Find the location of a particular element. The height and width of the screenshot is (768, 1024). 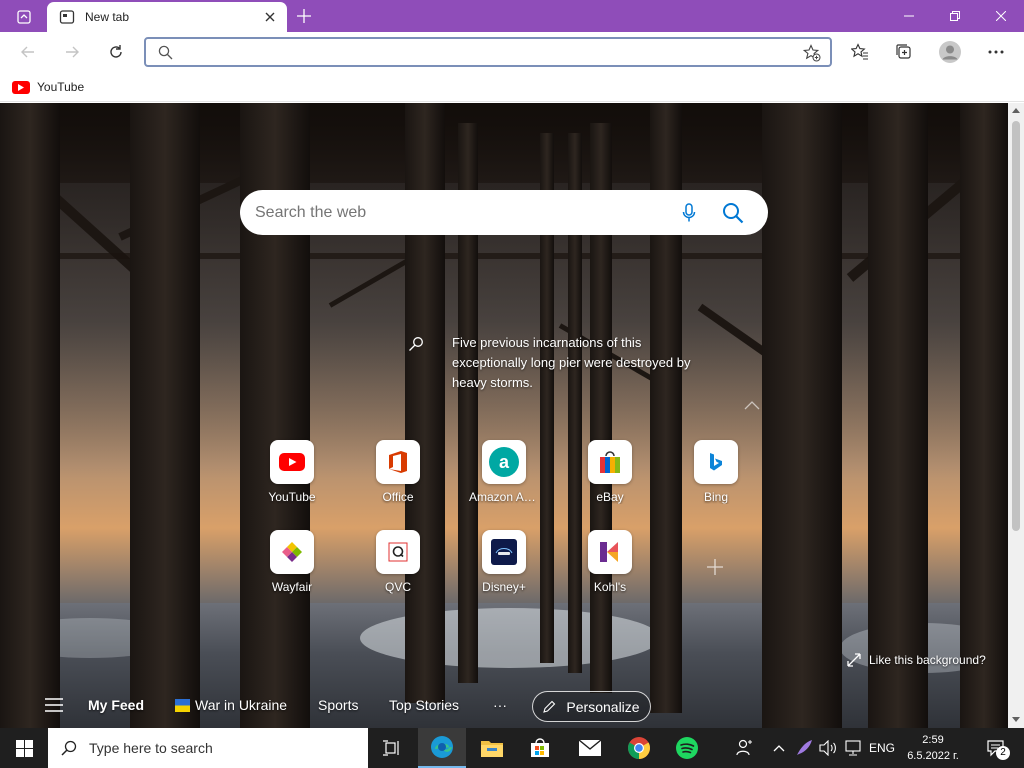

like-background-label: Like this background? is located at coordinates (927, 660).